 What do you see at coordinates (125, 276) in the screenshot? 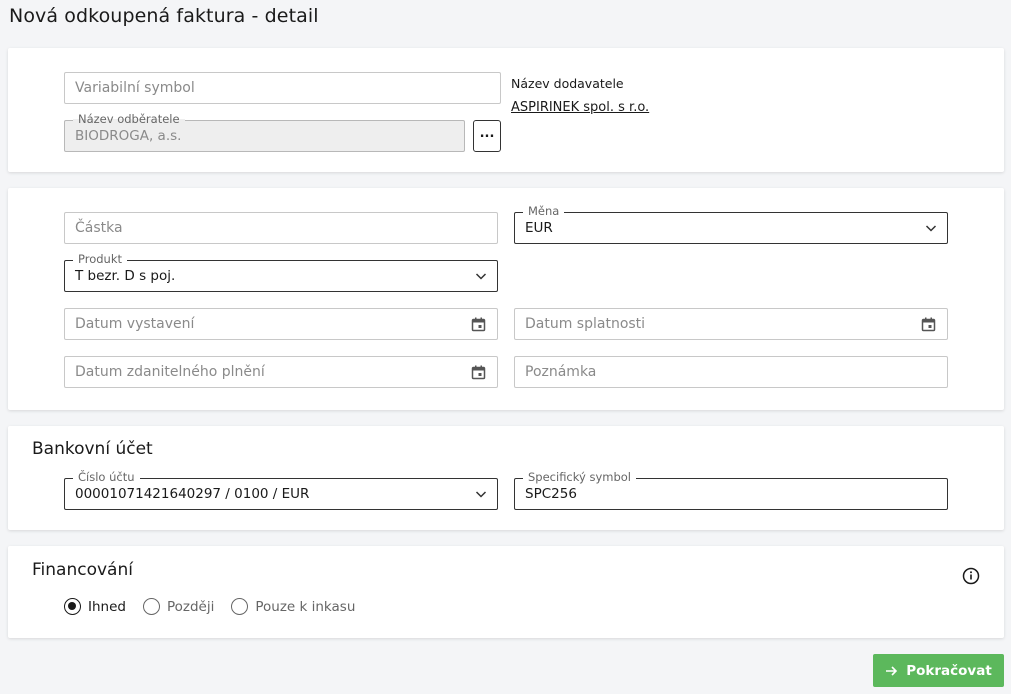
I see `product-value: T bezr. D s poj.` at bounding box center [125, 276].